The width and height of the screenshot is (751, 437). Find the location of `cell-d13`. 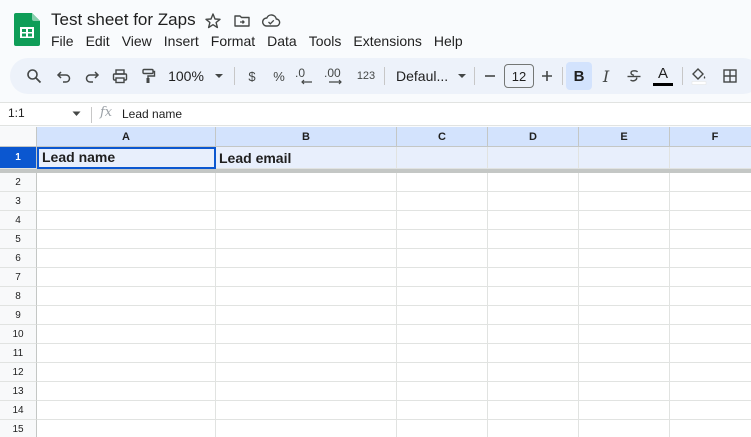

cell-d13 is located at coordinates (533, 391).